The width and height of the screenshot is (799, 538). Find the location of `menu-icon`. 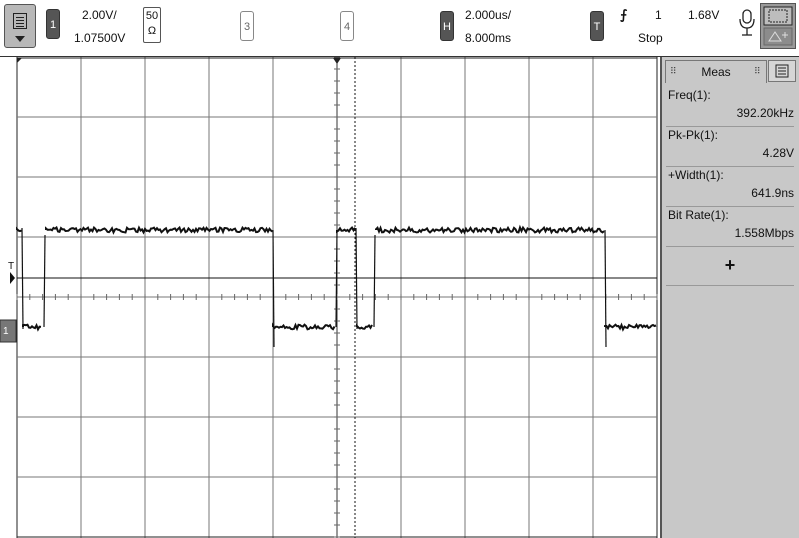

menu-icon is located at coordinates (20, 21).